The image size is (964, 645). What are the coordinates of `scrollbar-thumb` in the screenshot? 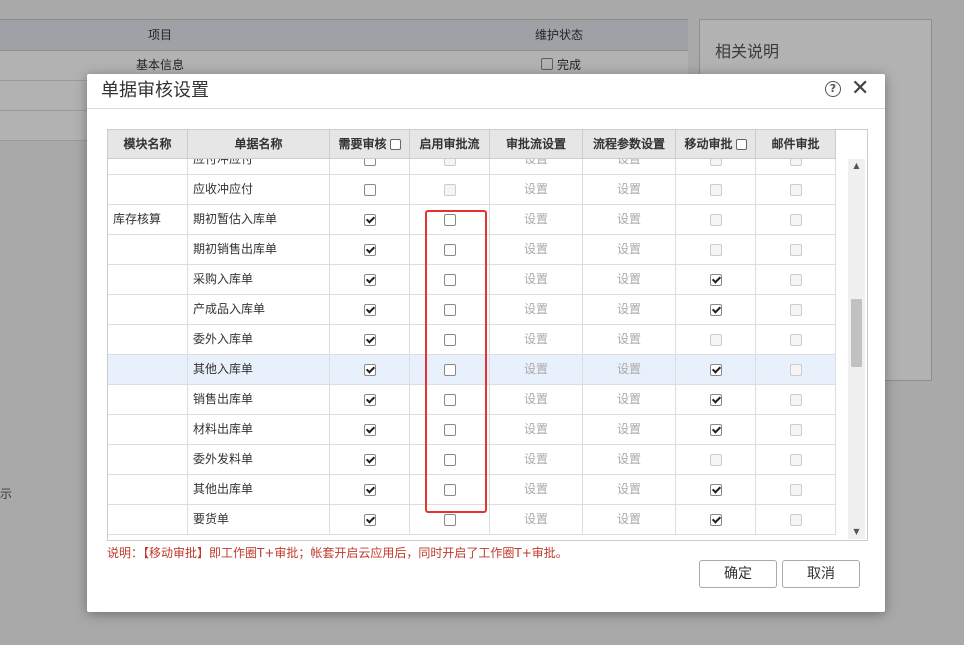 It's located at (856, 333).